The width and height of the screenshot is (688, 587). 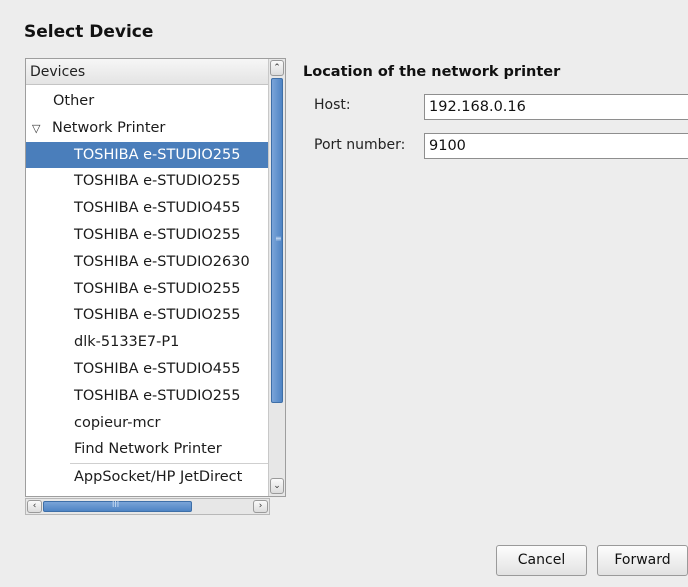 I want to click on port-number-label: Port number:, so click(x=360, y=145).